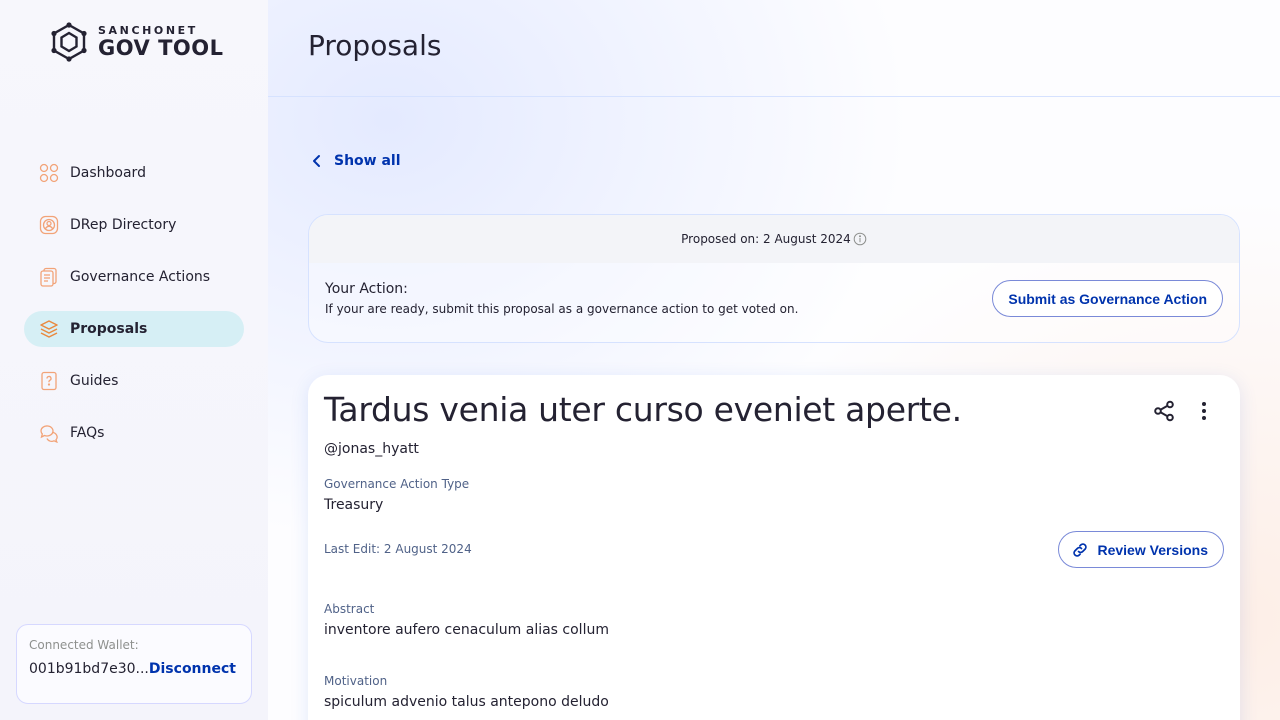 This screenshot has height=720, width=1280. Describe the element at coordinates (192, 669) in the screenshot. I see `disconnect-button: Disconnect` at that location.